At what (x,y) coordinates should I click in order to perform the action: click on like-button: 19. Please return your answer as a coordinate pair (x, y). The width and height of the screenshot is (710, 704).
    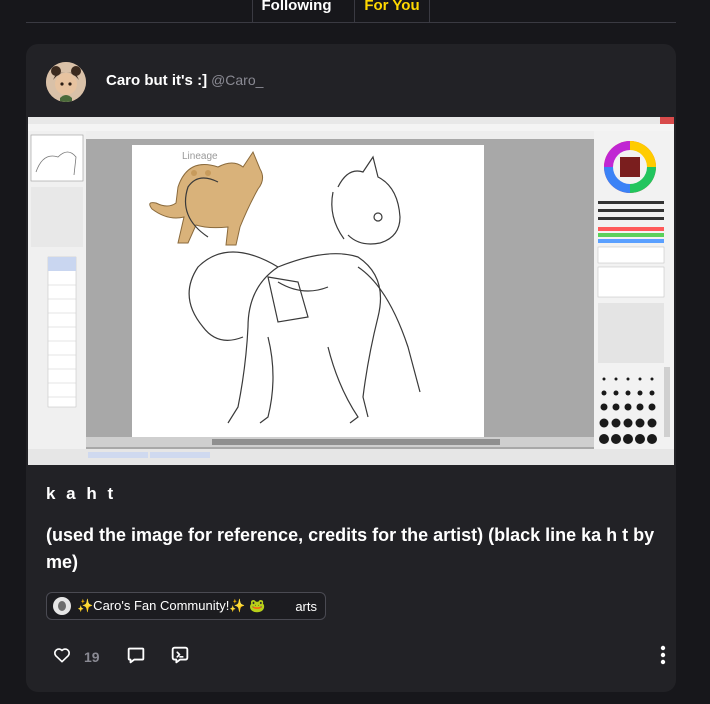
    Looking at the image, I should click on (76, 657).